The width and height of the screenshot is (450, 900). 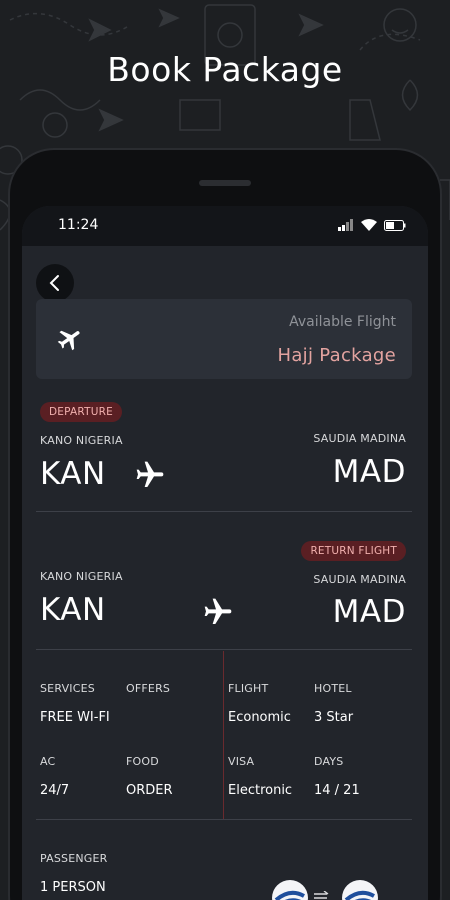 I want to click on return-to-code: MAD, so click(x=369, y=612).